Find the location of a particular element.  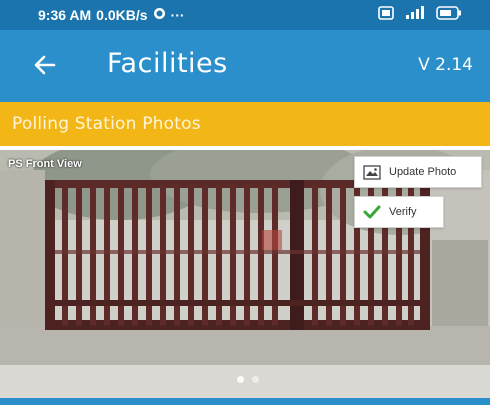

image-icon is located at coordinates (372, 172).